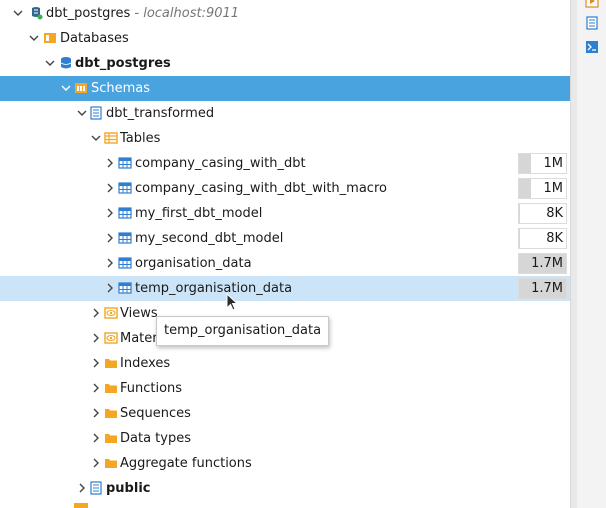  Describe the element at coordinates (214, 288) in the screenshot. I see `table-name: temp_organisation_data` at that location.